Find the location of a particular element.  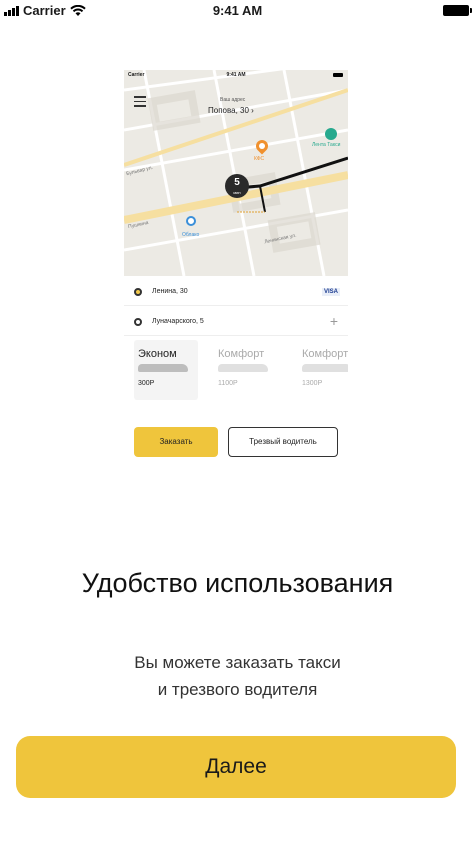

preview-address: Попова, 30 › is located at coordinates (231, 110).